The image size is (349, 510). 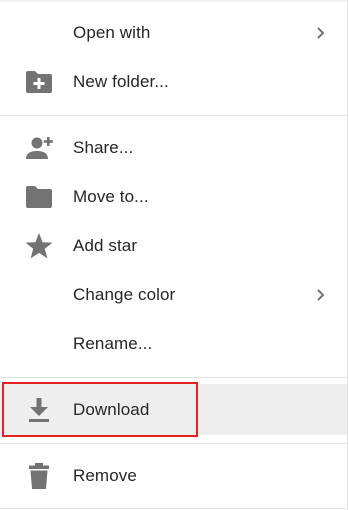 I want to click on person-add-icon, so click(x=39, y=148).